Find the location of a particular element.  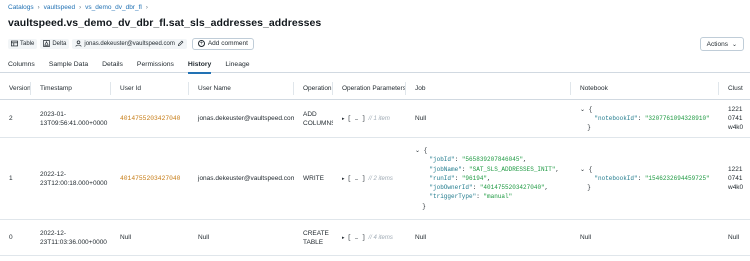

item-count: // 4 items is located at coordinates (380, 237).